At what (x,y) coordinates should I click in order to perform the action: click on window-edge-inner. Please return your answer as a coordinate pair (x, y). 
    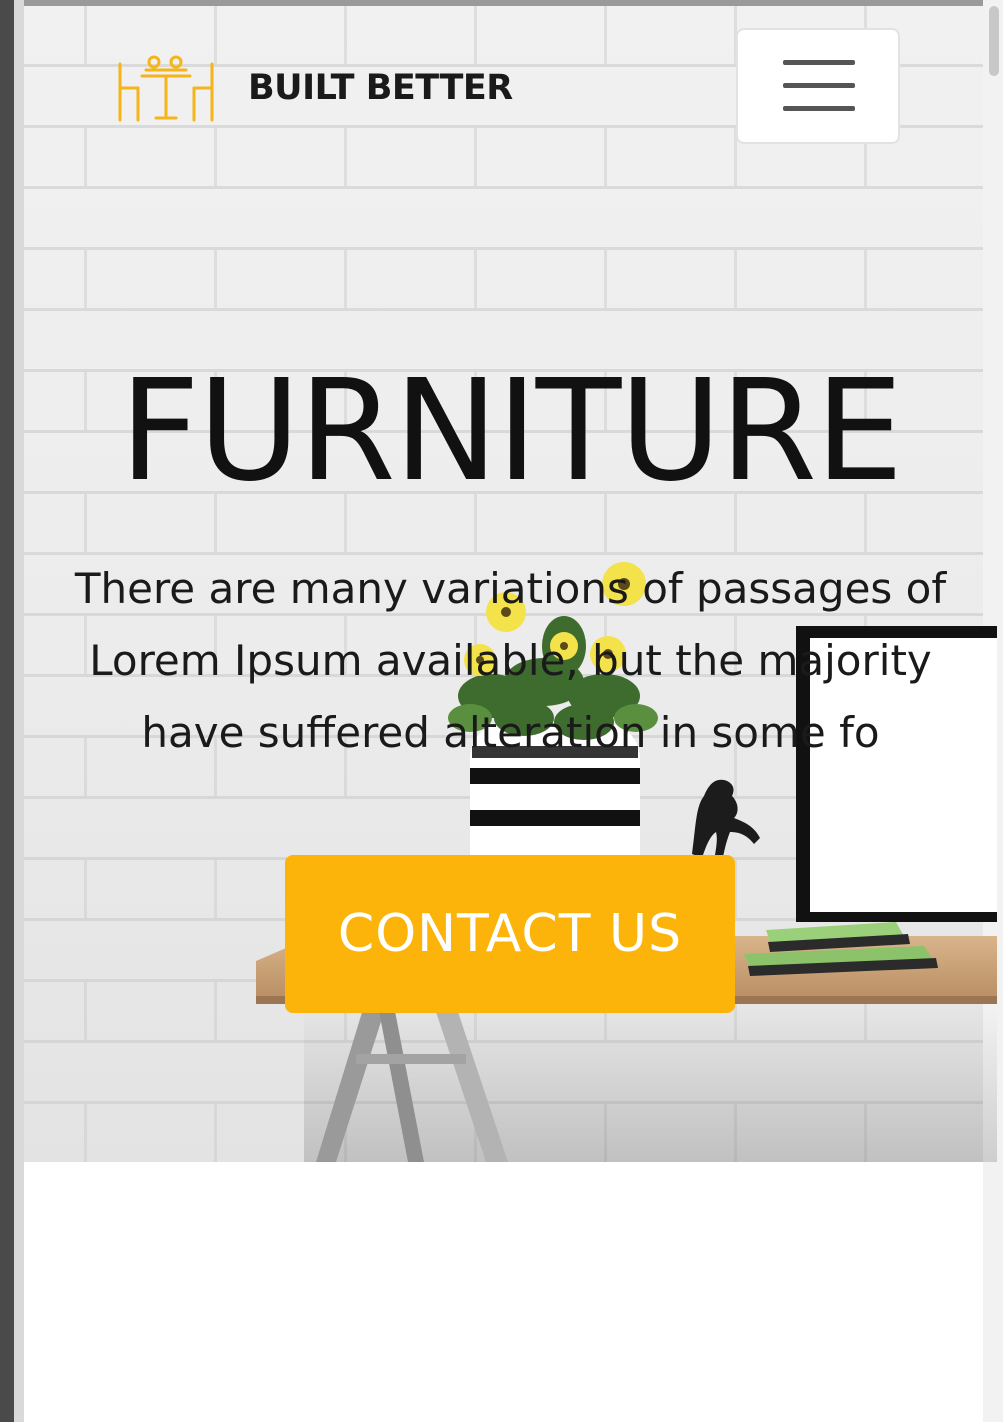
    Looking at the image, I should click on (19, 711).